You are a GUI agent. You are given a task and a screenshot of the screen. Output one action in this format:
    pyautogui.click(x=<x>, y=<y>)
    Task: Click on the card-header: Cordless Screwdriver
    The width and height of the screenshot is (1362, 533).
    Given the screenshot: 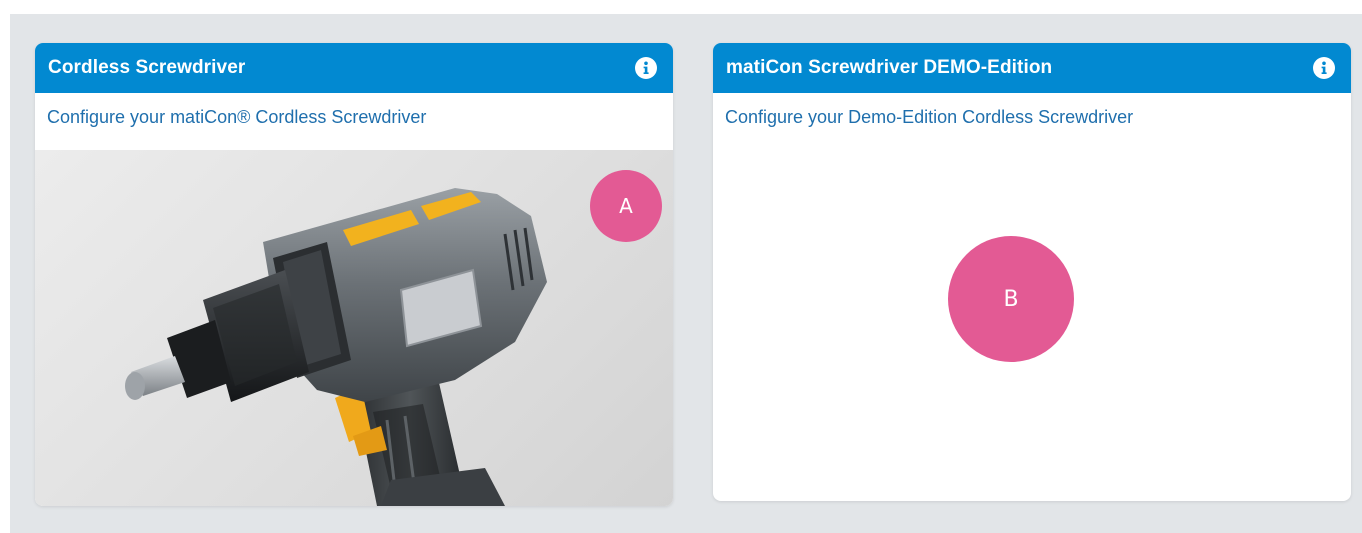 What is the action you would take?
    pyautogui.click(x=354, y=68)
    